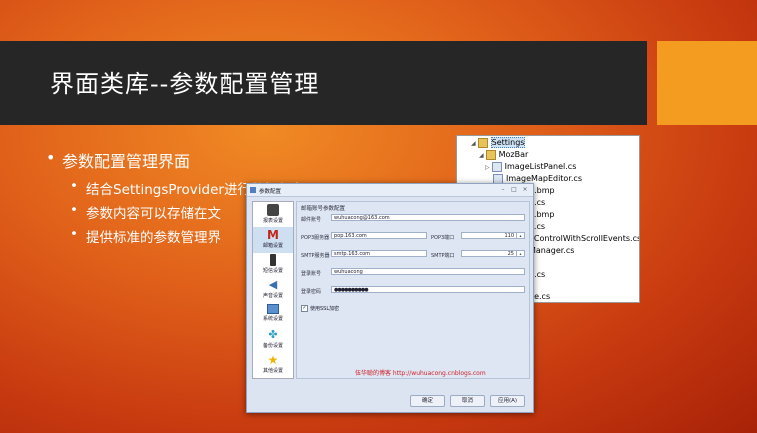  I want to click on smtp-label: SMTP服务器, so click(315, 256).